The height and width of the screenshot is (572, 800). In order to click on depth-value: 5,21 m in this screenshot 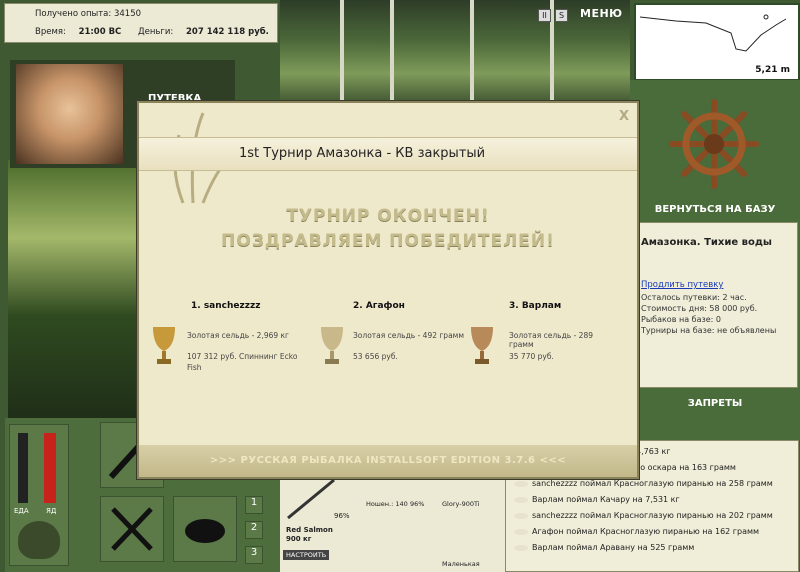, I will do `click(772, 70)`.